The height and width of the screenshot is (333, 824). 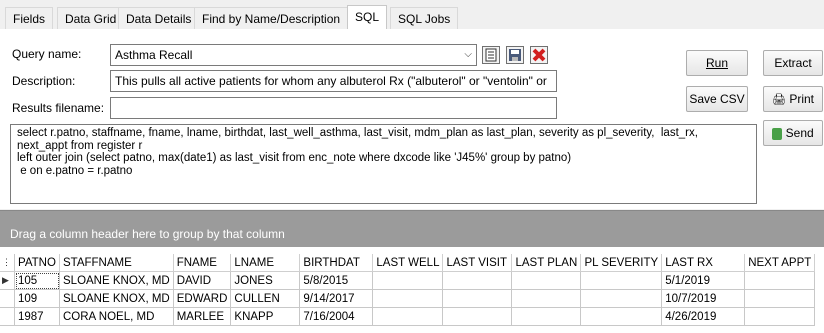 What do you see at coordinates (58, 108) in the screenshot?
I see `results-filename-label: Results filename:` at bounding box center [58, 108].